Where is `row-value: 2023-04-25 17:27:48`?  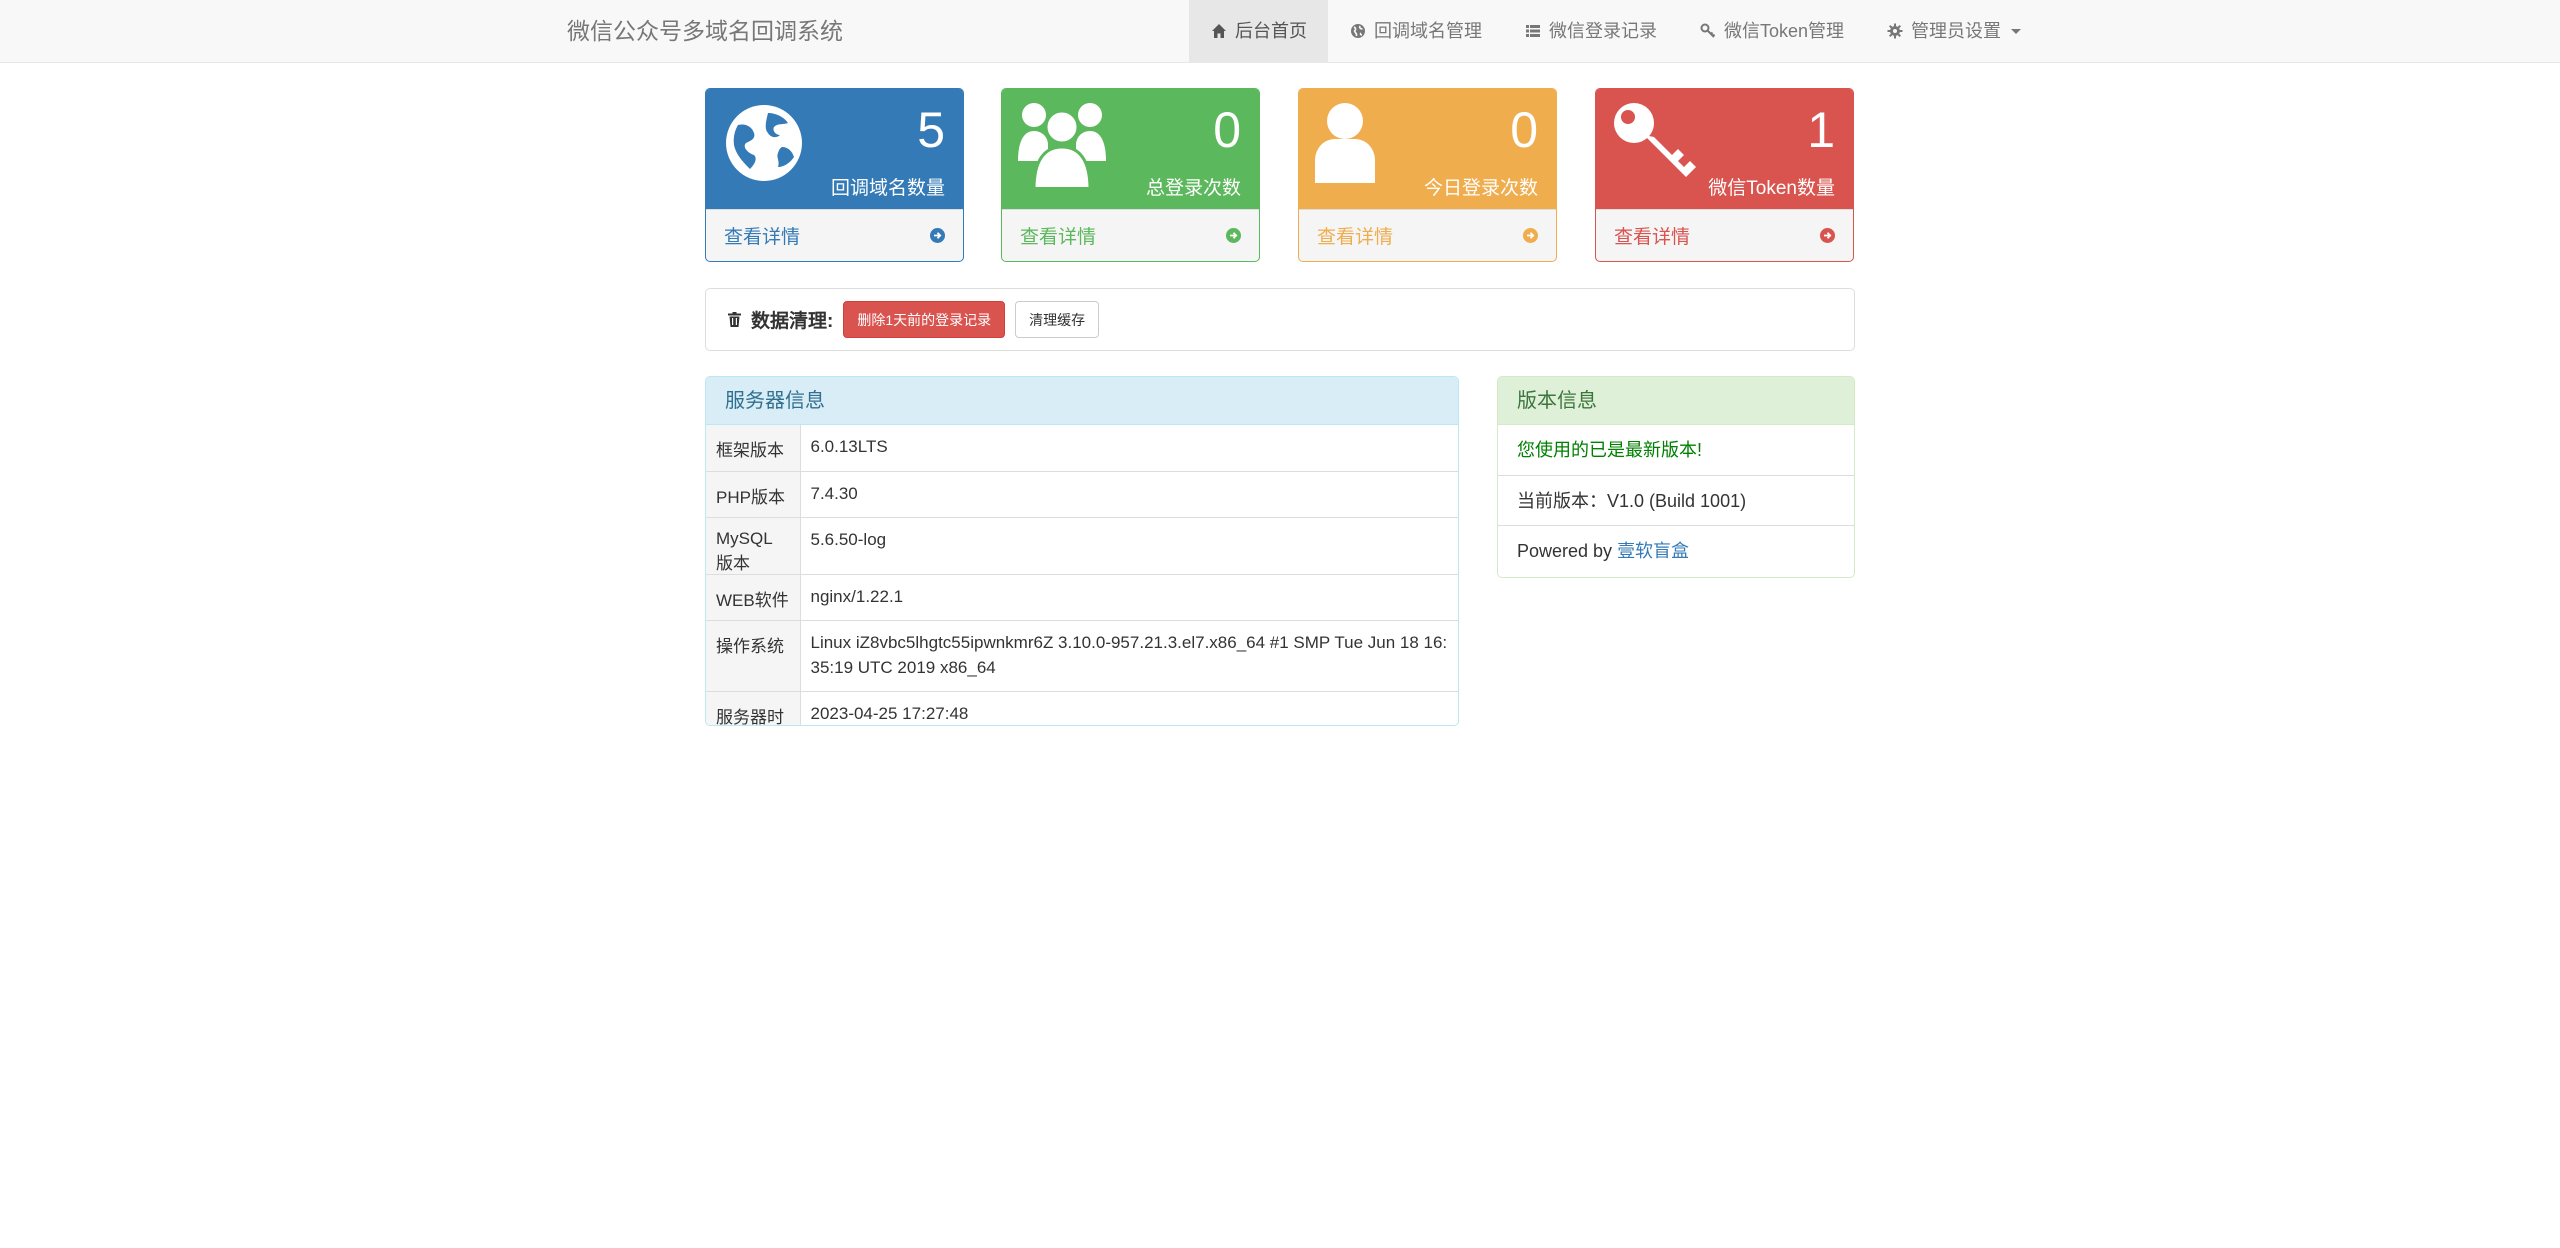 row-value: 2023-04-25 17:27:48 is located at coordinates (1129, 707).